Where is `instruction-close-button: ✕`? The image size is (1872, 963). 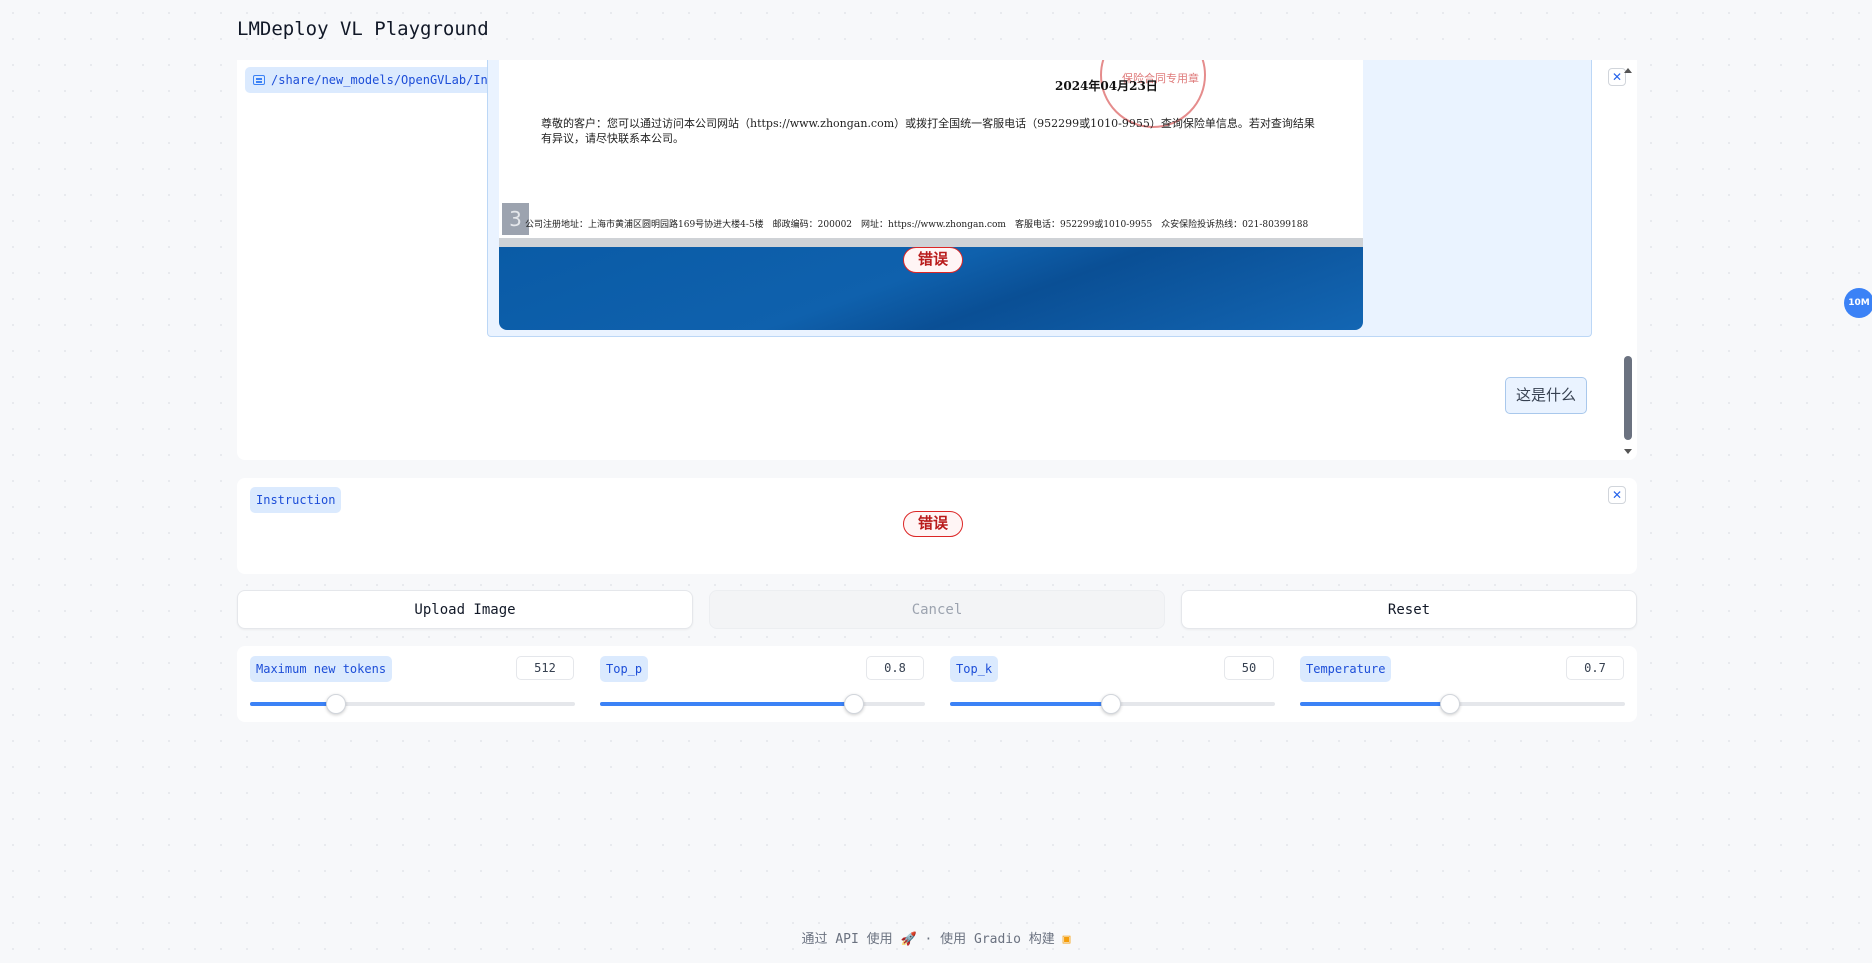 instruction-close-button: ✕ is located at coordinates (1617, 495).